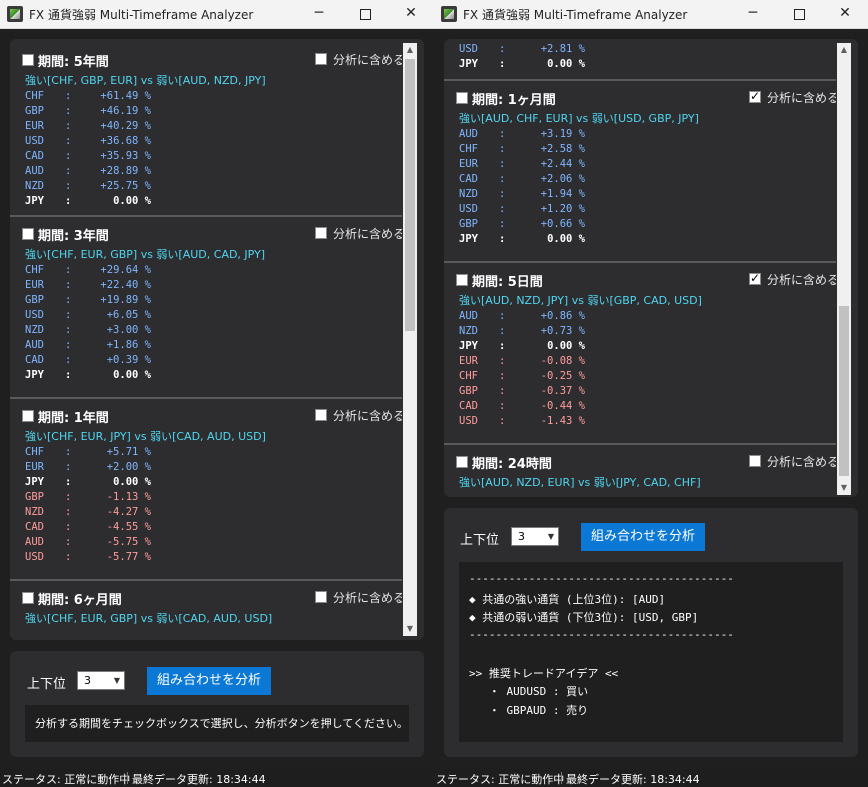  I want to click on strength-value: +2.58 %, so click(562, 149).